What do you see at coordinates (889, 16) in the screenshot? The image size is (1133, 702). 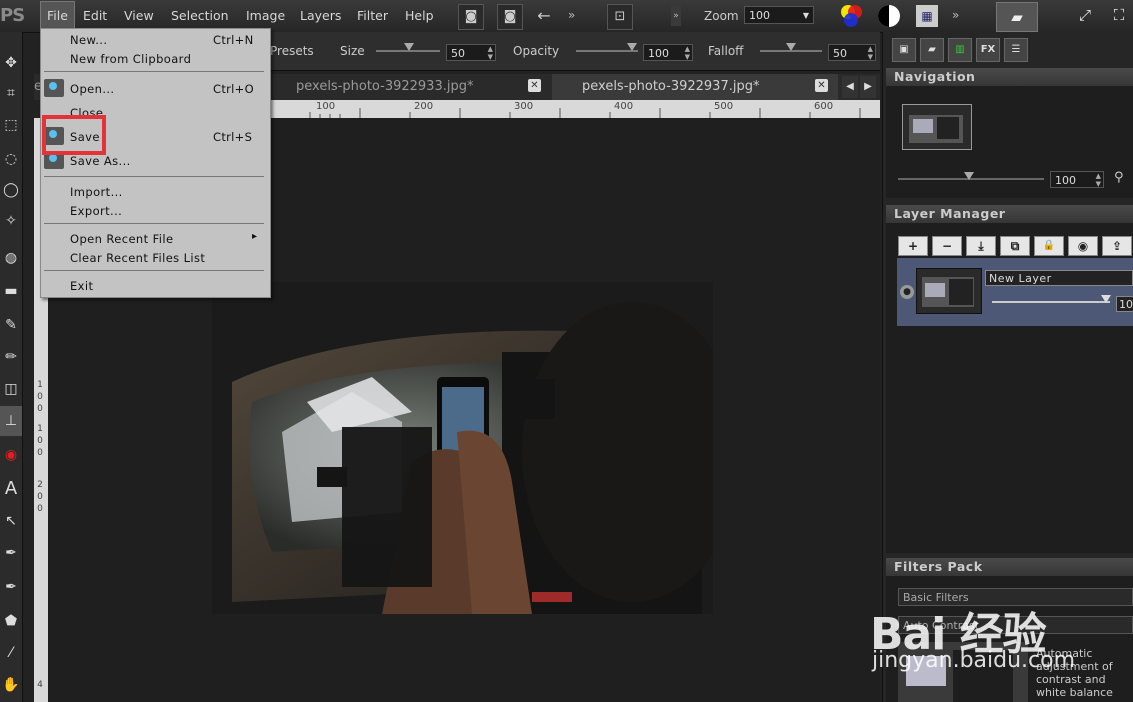 I see `contrast-icon` at bounding box center [889, 16].